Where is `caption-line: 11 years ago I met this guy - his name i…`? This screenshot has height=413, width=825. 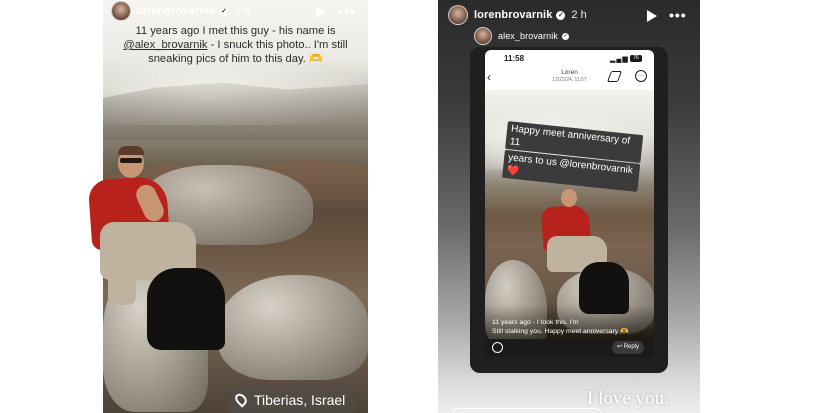
caption-line: 11 years ago I met this guy - his name i… is located at coordinates (235, 31).